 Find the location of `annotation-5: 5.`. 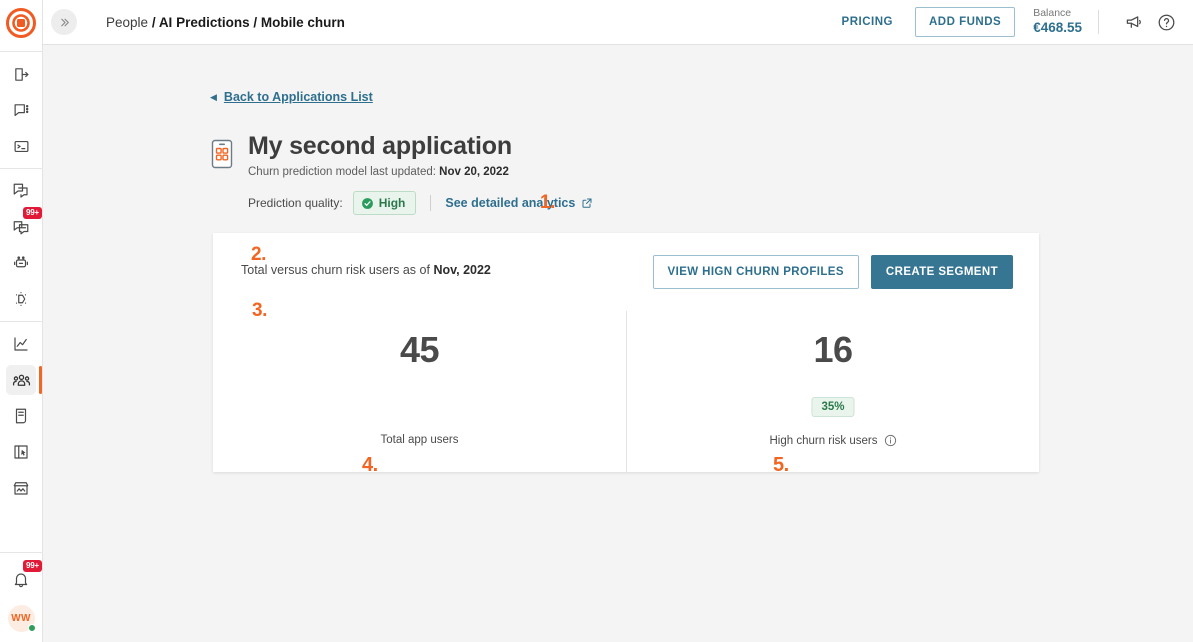

annotation-5: 5. is located at coordinates (781, 465).